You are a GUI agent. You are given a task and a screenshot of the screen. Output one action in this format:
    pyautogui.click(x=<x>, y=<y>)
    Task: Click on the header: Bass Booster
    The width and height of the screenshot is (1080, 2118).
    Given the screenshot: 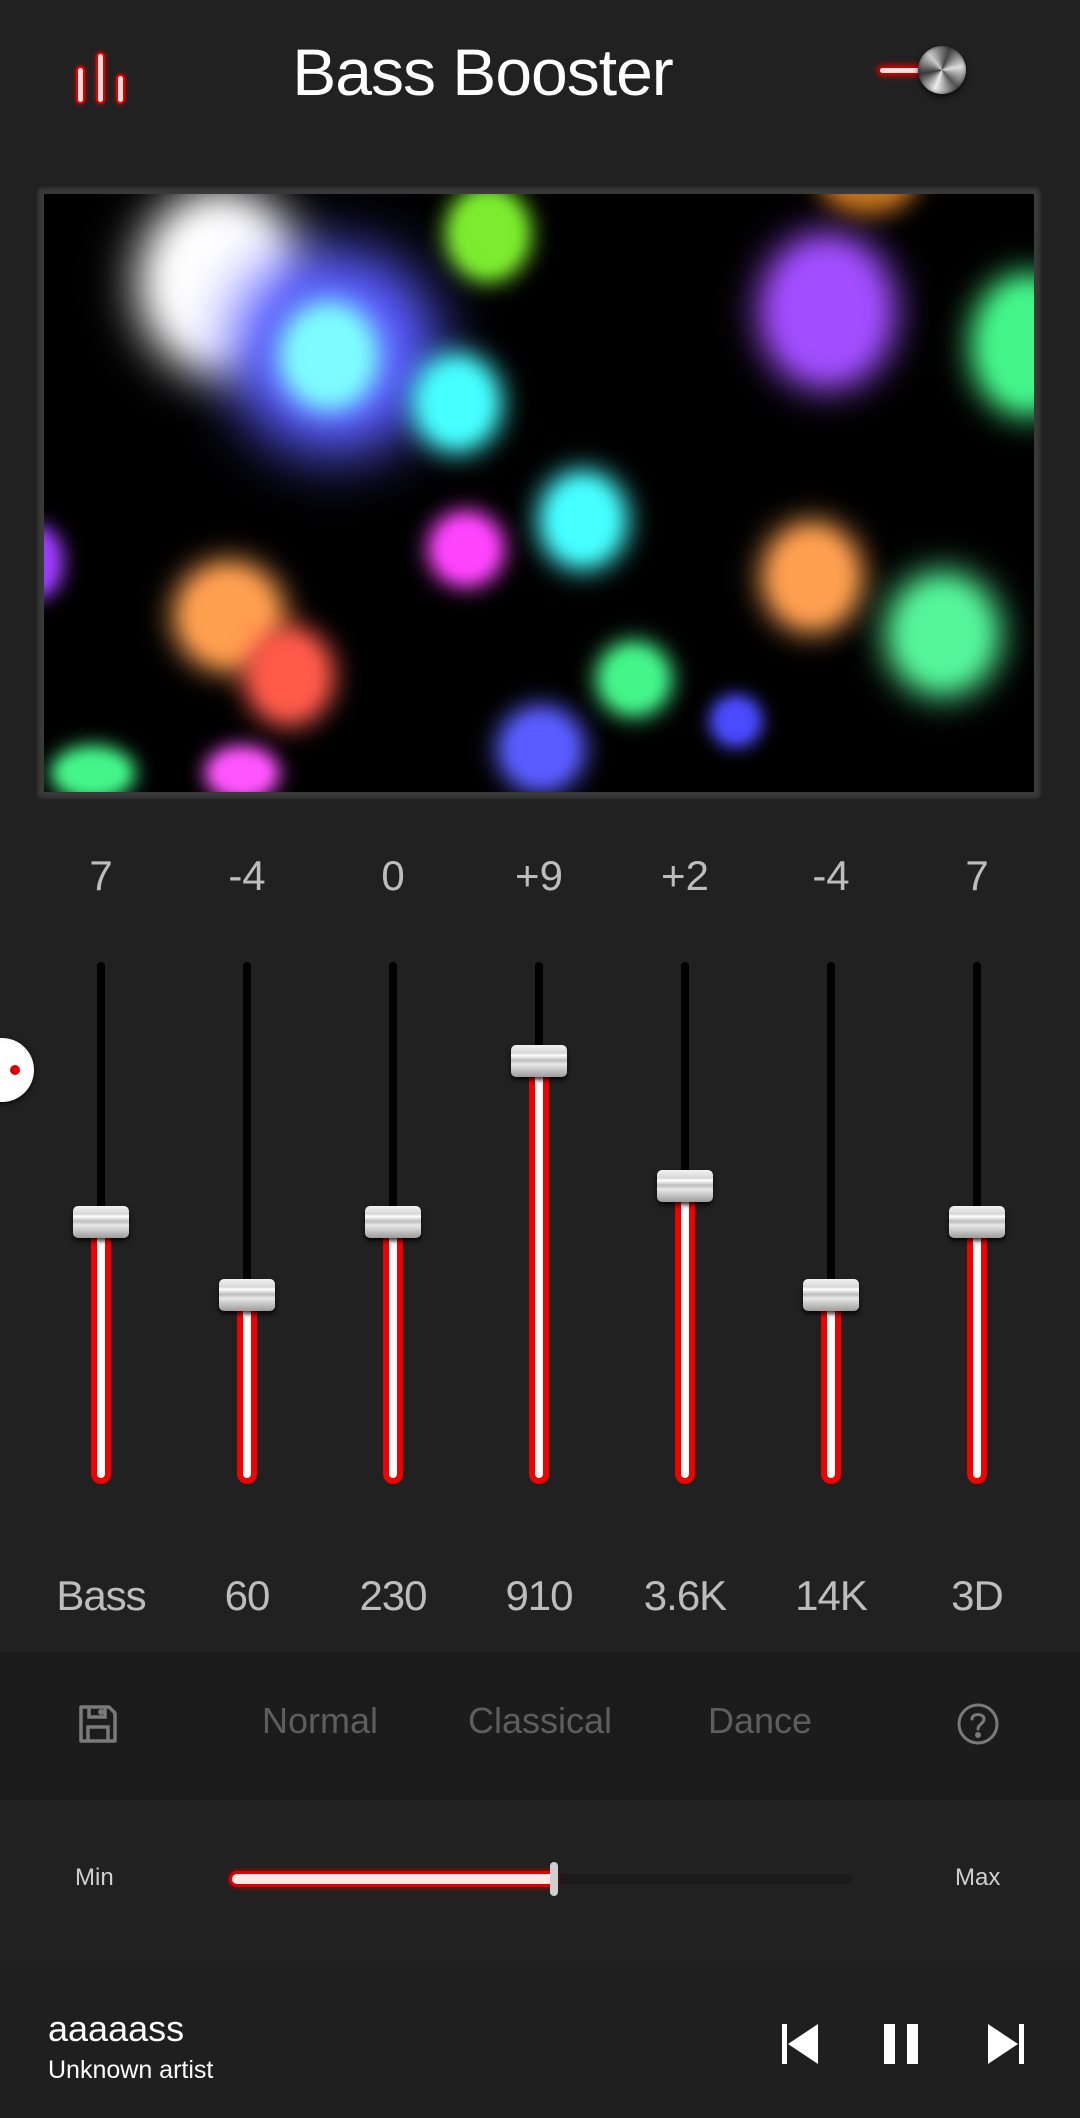 What is the action you would take?
    pyautogui.click(x=540, y=80)
    